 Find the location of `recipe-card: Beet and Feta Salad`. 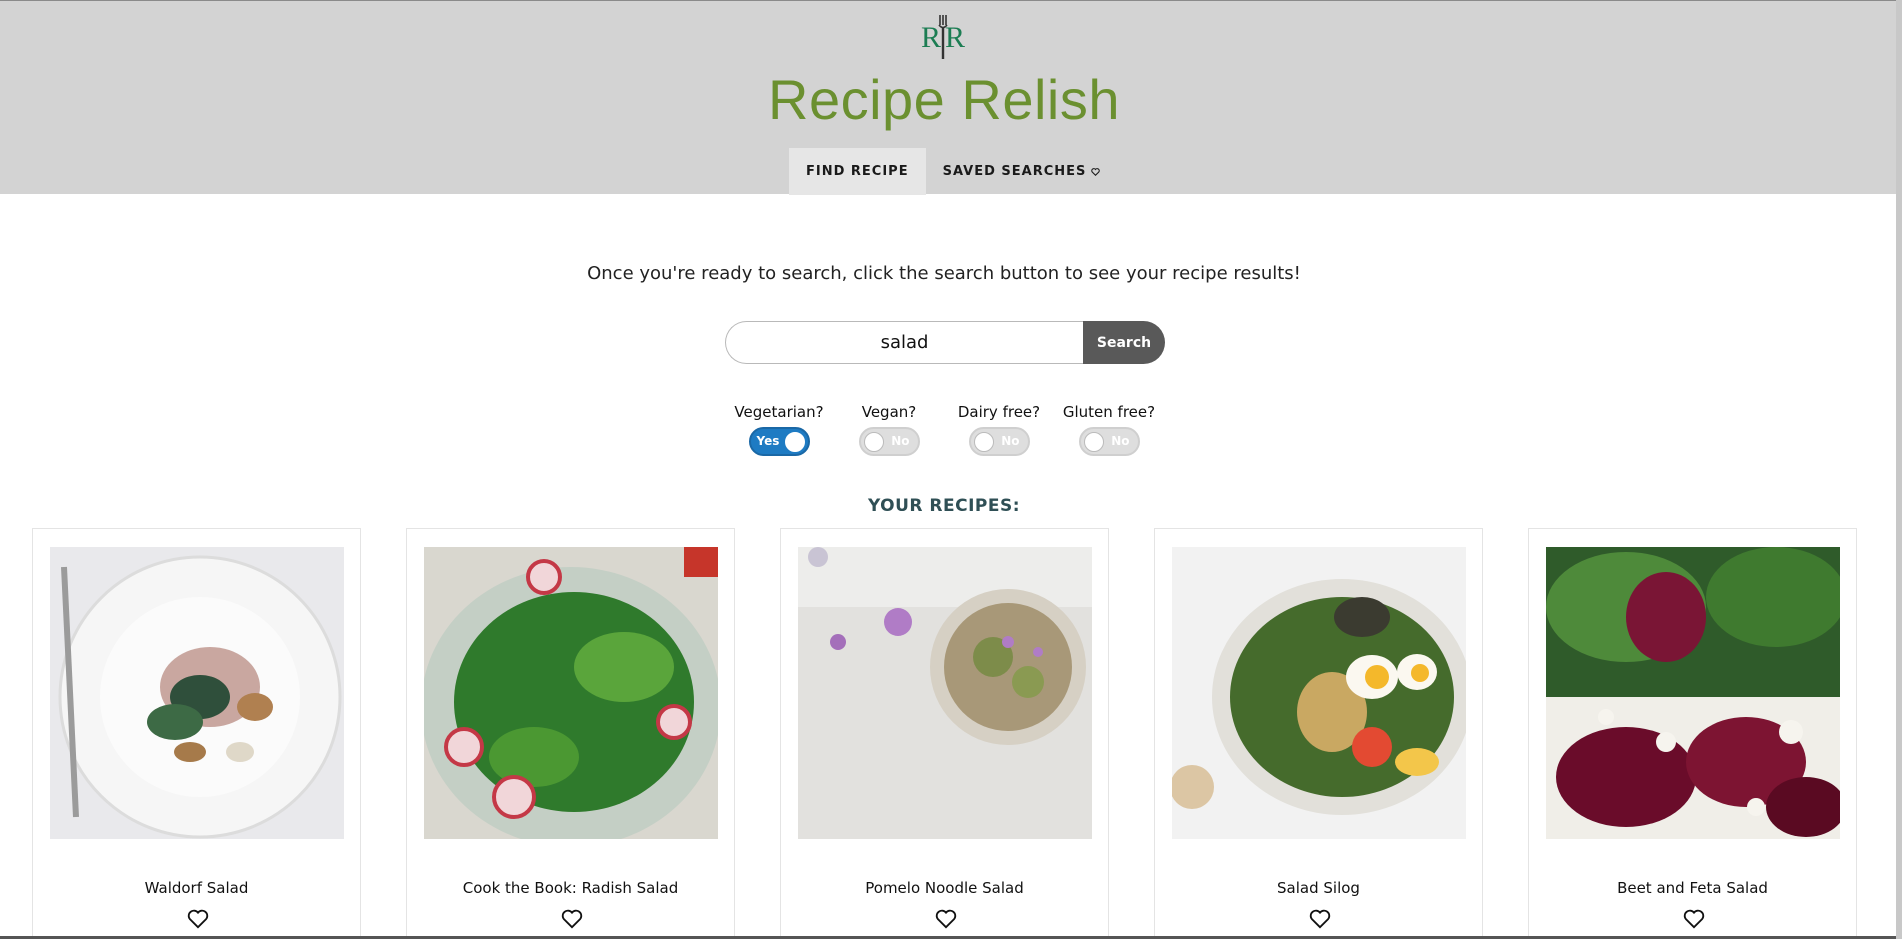

recipe-card: Beet and Feta Salad is located at coordinates (1692, 733).